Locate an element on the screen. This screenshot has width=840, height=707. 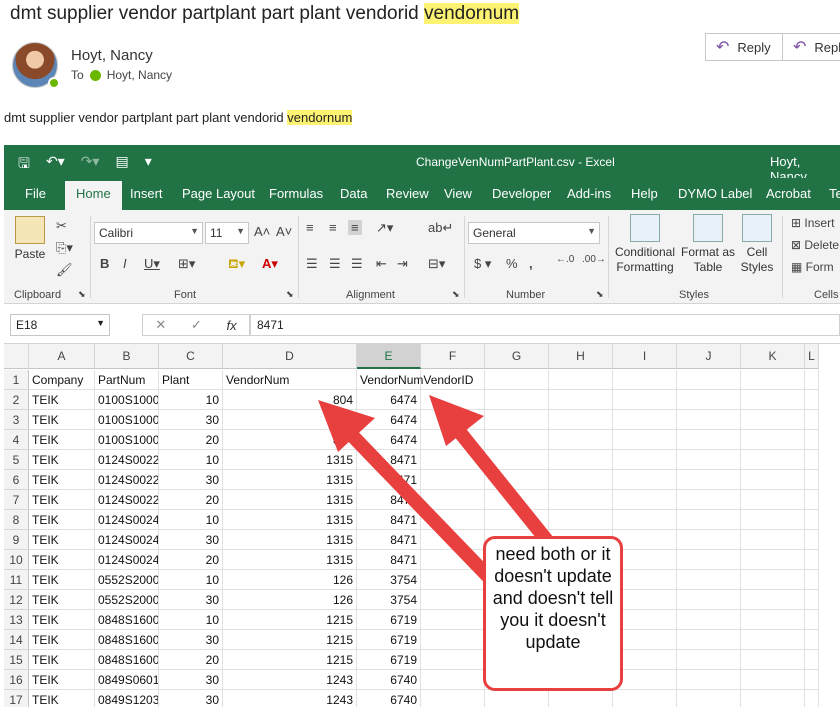
tab-view: View is located at coordinates (458, 193).